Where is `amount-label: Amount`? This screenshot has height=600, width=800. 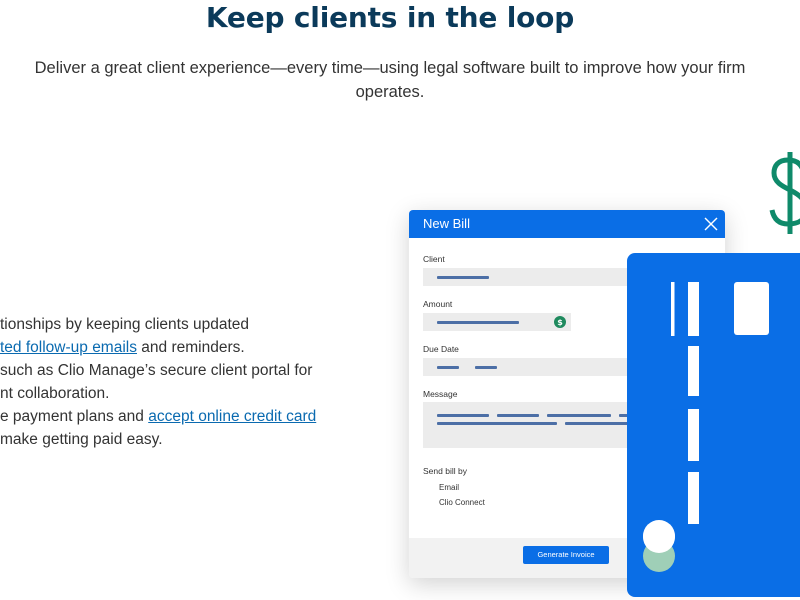
amount-label: Amount is located at coordinates (438, 304).